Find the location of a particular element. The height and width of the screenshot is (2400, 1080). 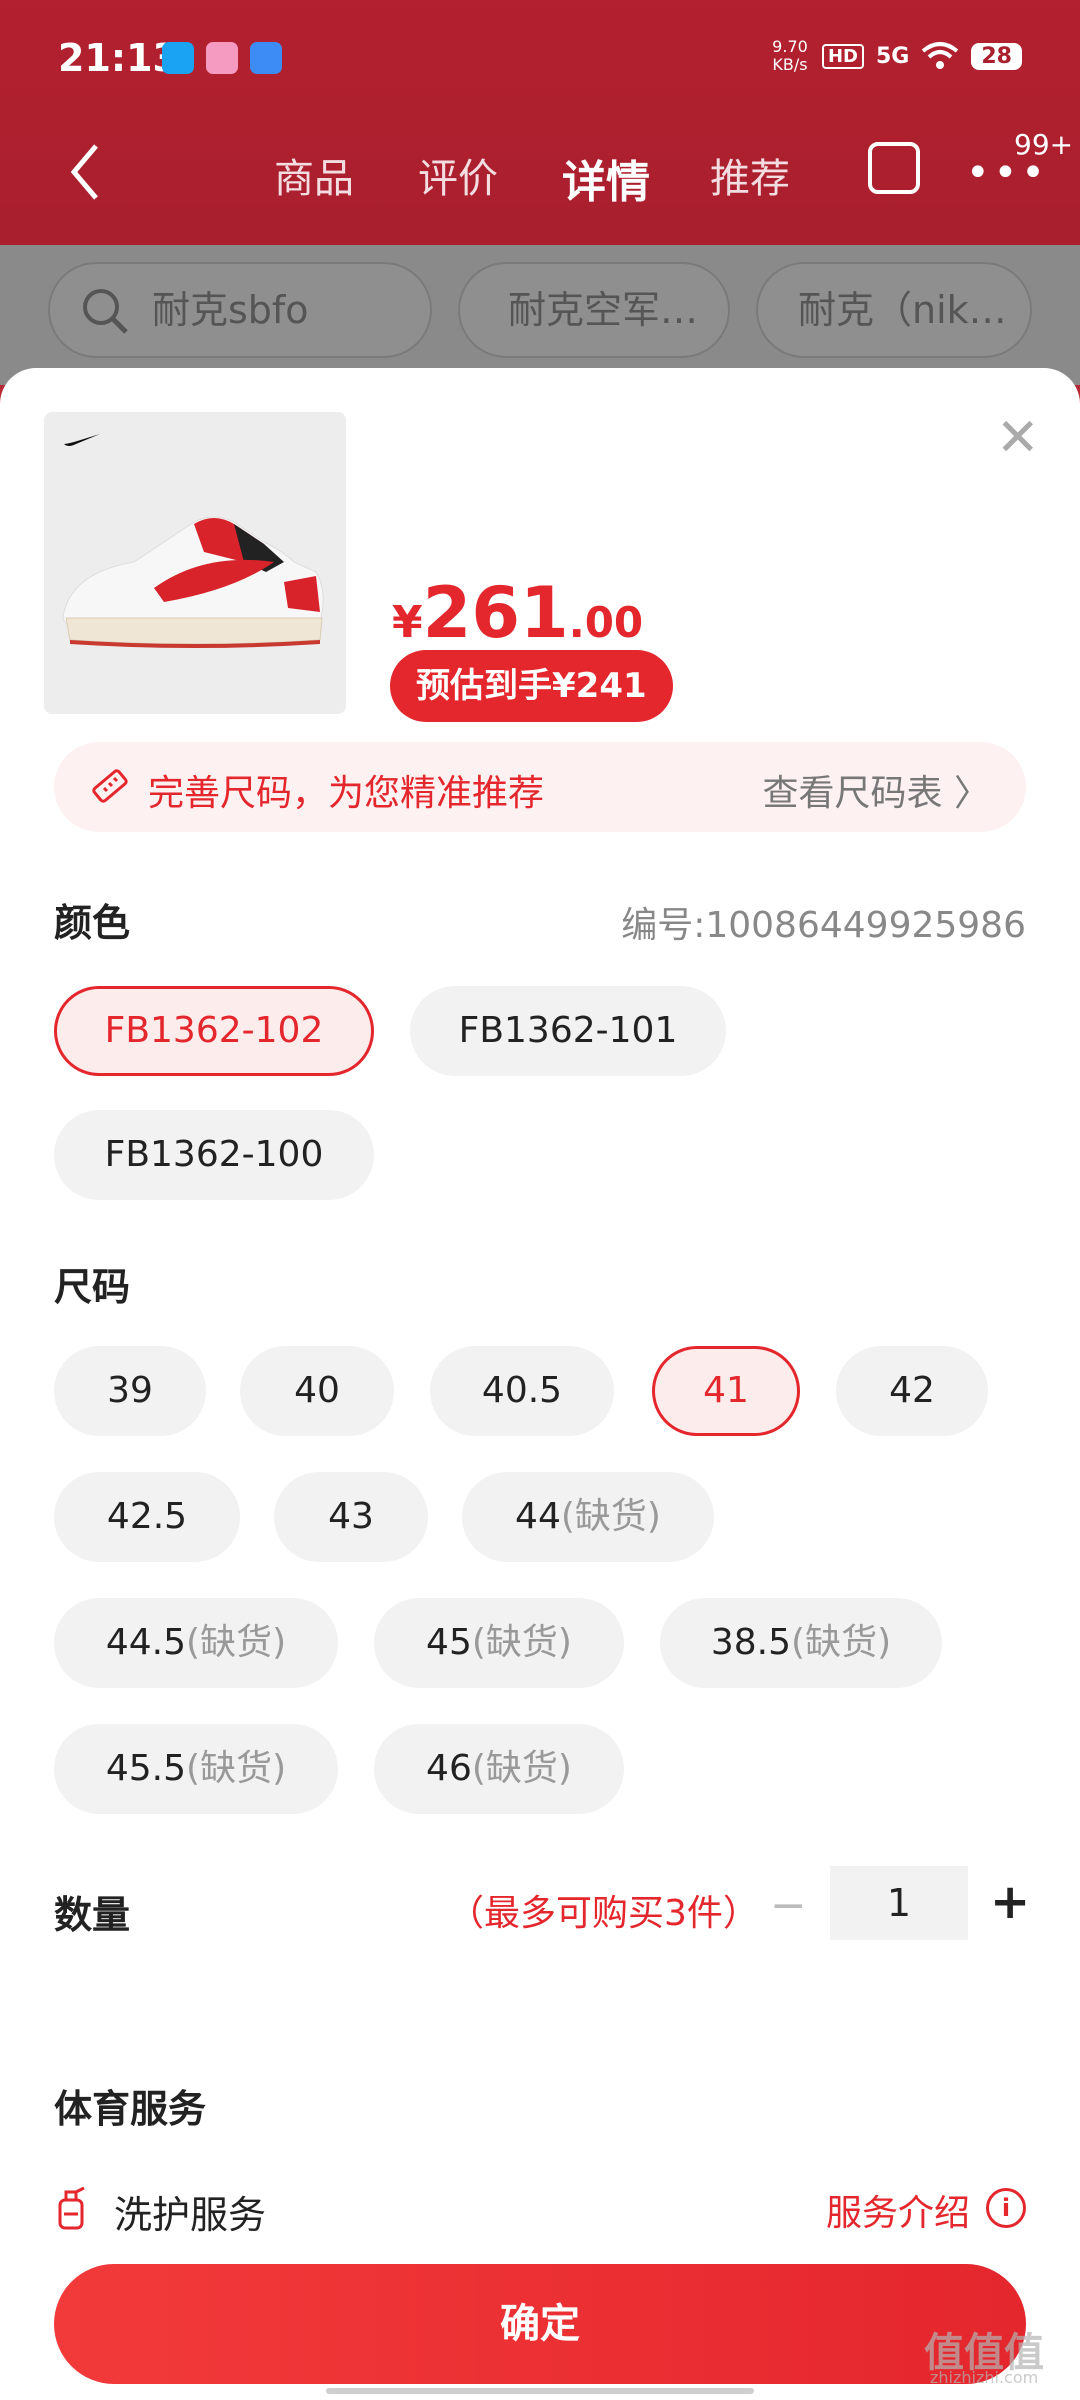

status-bar: 21:13 9.70 KB/s HD 5G 28 is located at coordinates (540, 60).